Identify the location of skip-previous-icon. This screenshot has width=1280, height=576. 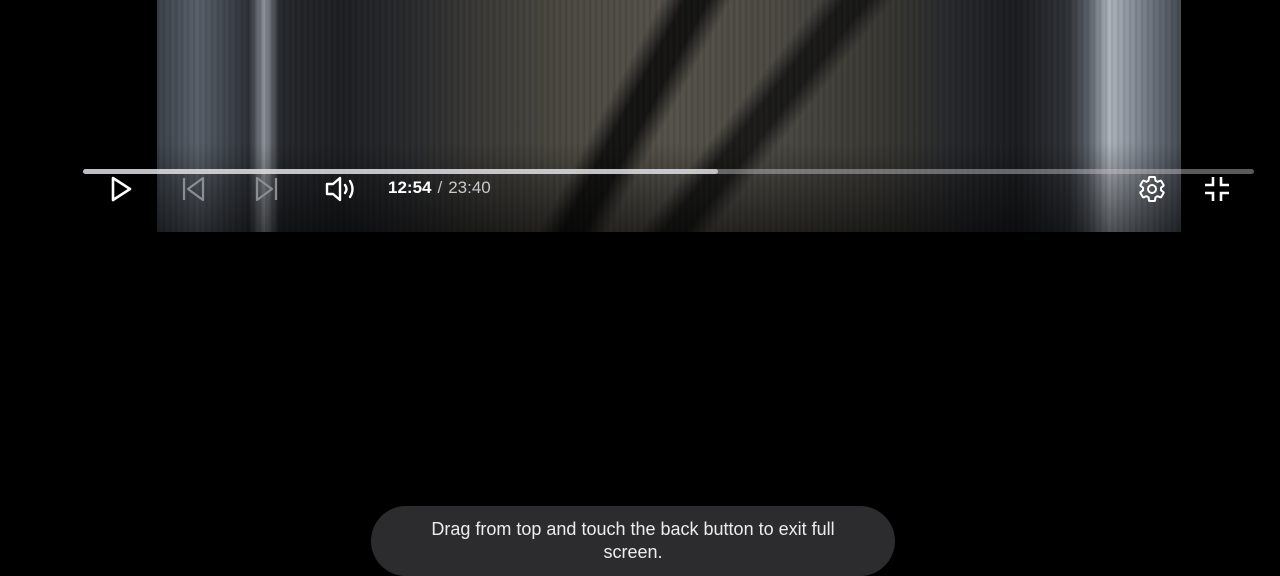
(193, 189).